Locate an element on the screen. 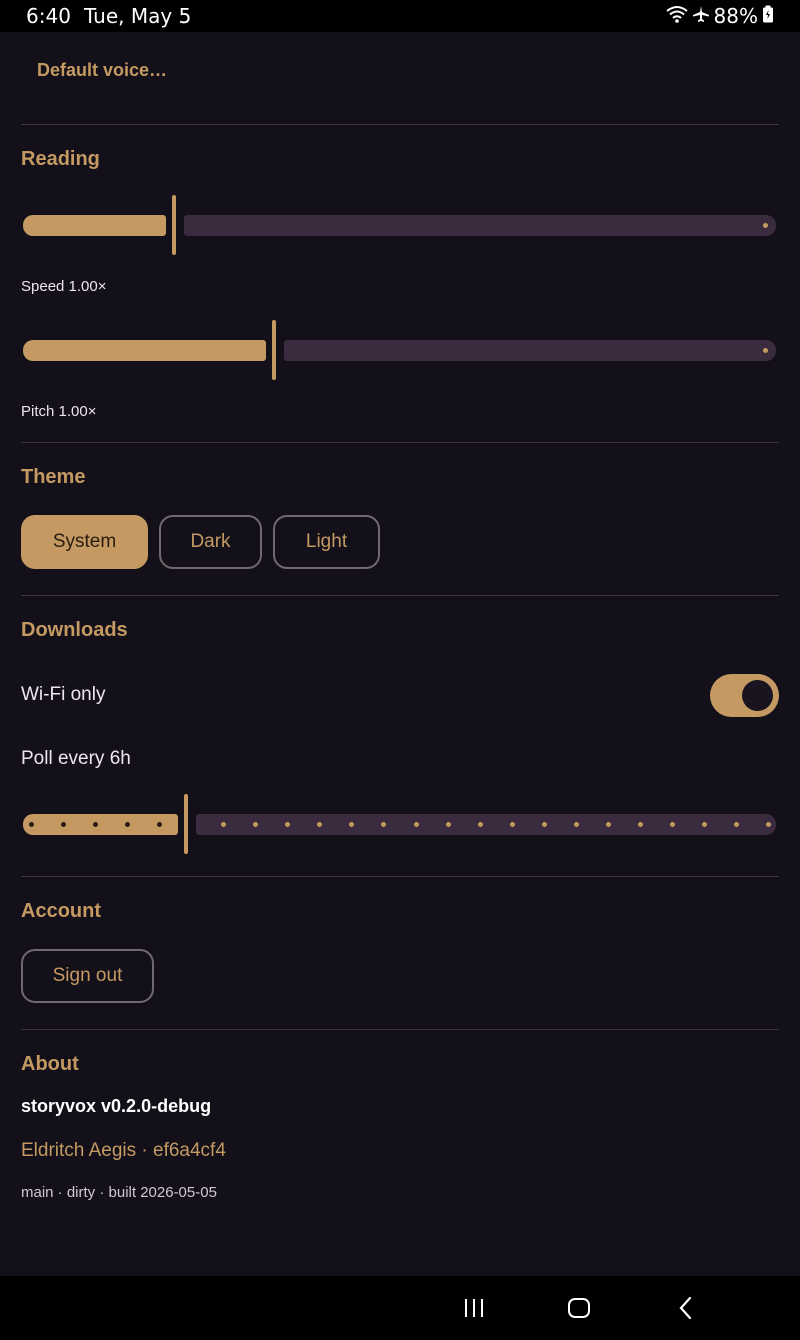  back-icon is located at coordinates (686, 1308).